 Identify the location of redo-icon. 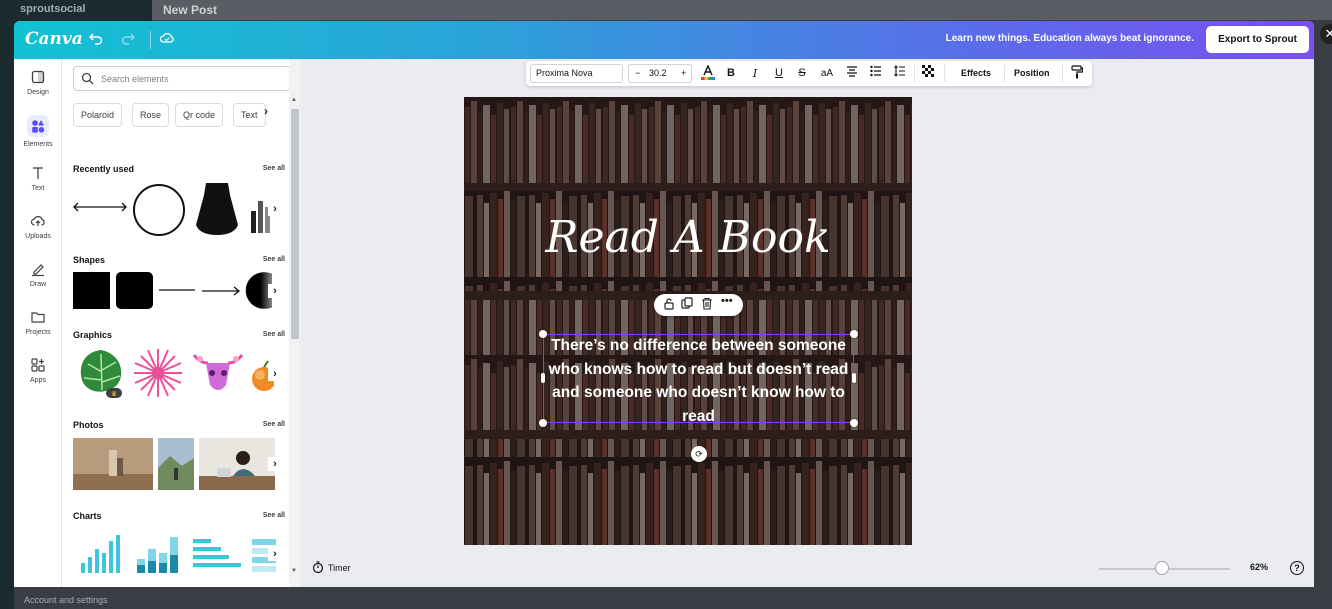
(128, 40).